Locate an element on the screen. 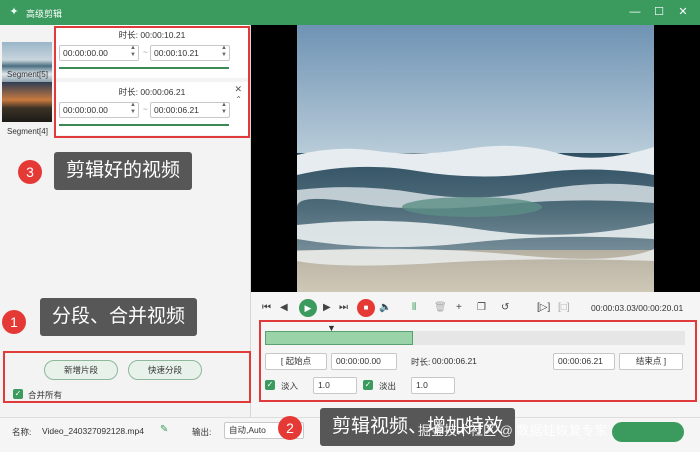 The width and height of the screenshot is (700, 452). step-back-icon: ◀ is located at coordinates (284, 308).